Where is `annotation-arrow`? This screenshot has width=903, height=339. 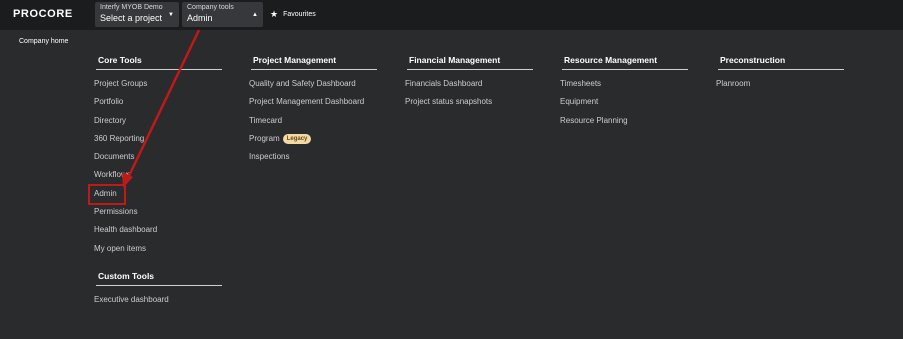
annotation-arrow is located at coordinates (161, 108).